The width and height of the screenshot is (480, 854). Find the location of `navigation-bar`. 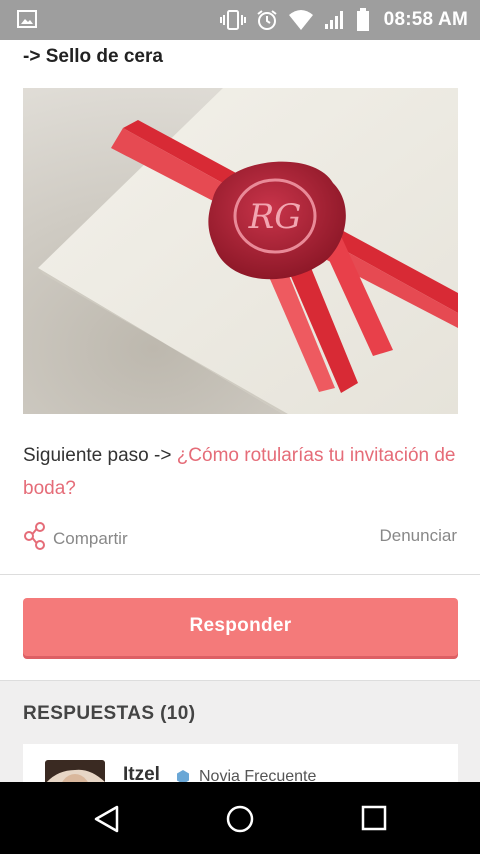

navigation-bar is located at coordinates (240, 818).